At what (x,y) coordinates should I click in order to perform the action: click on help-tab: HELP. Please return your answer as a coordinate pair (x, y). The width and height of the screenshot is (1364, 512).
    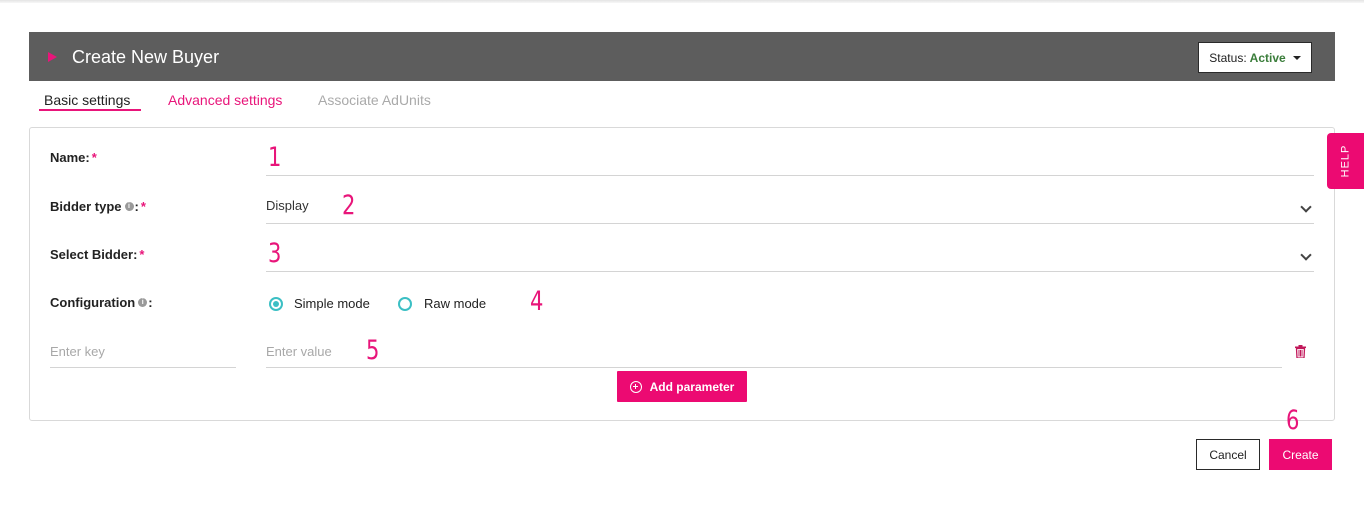
    Looking at the image, I should click on (1345, 161).